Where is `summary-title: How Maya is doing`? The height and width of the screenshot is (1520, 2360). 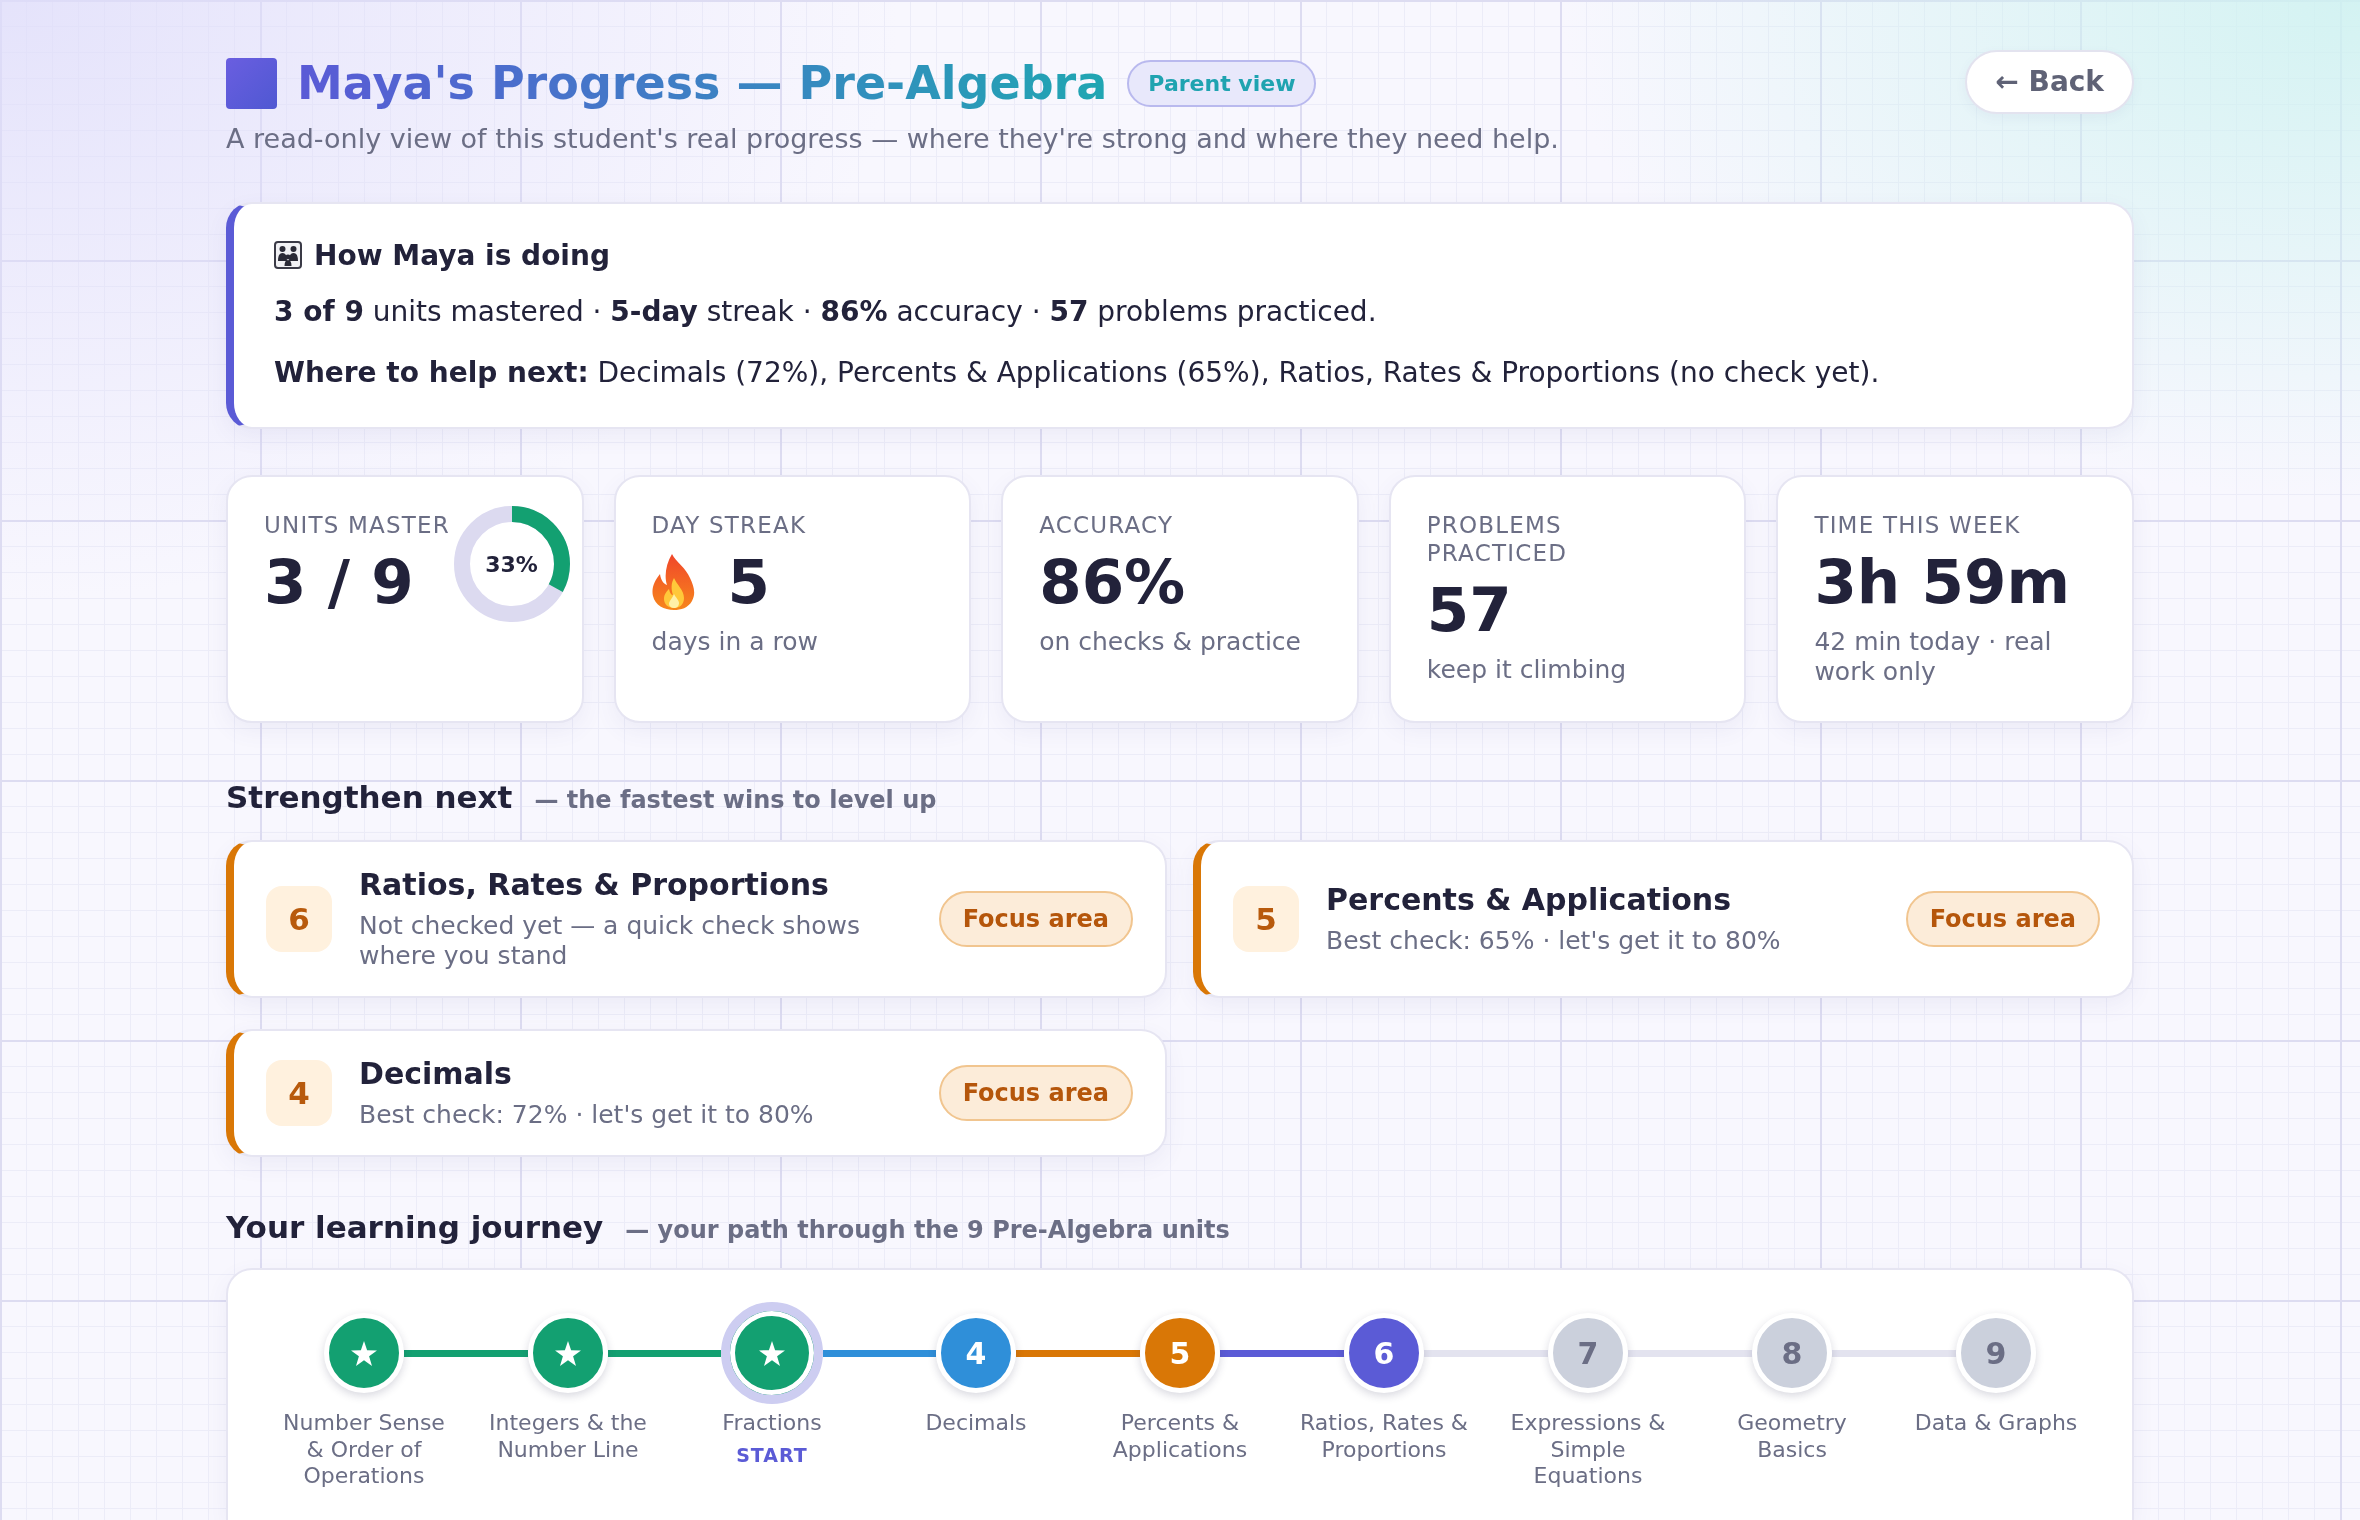 summary-title: How Maya is doing is located at coordinates (462, 255).